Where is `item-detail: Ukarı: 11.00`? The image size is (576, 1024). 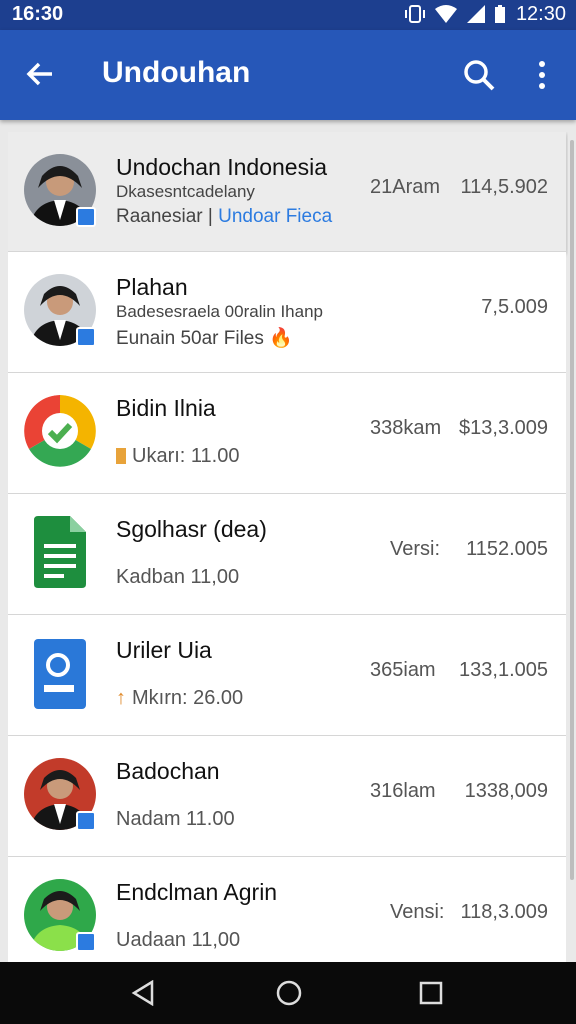 item-detail: Ukarı: 11.00 is located at coordinates (177, 456).